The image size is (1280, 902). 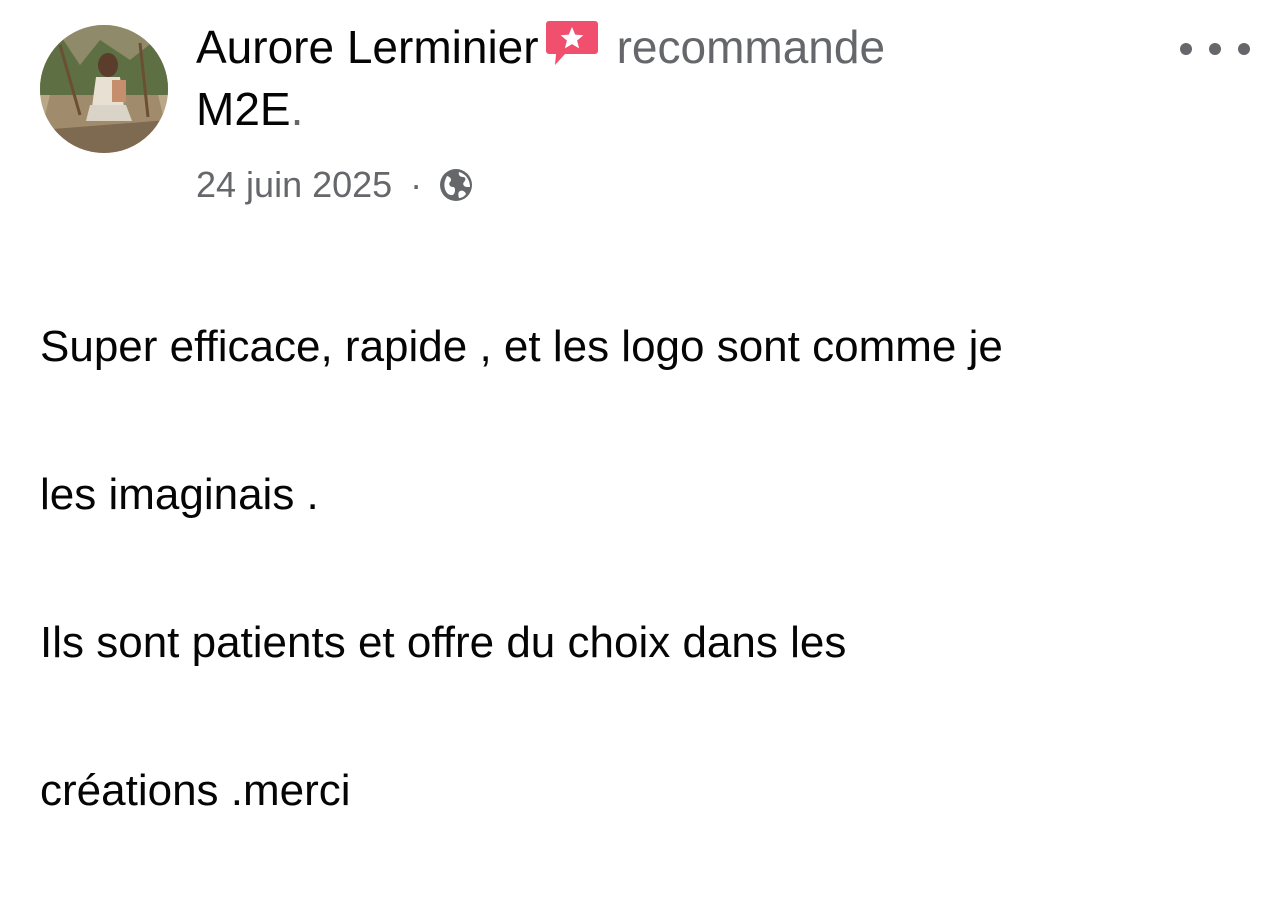 I want to click on recommend-star-icon, so click(x=572, y=43).